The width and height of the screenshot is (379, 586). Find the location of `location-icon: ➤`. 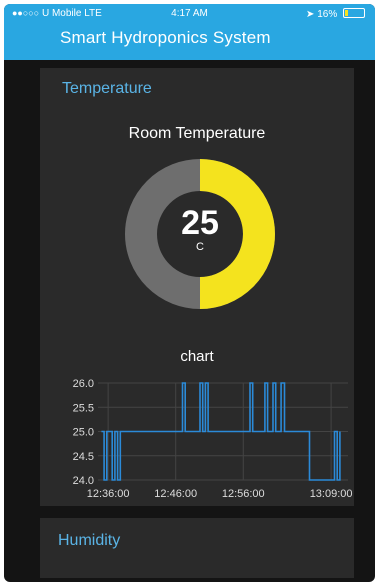

location-icon: ➤ is located at coordinates (310, 14).